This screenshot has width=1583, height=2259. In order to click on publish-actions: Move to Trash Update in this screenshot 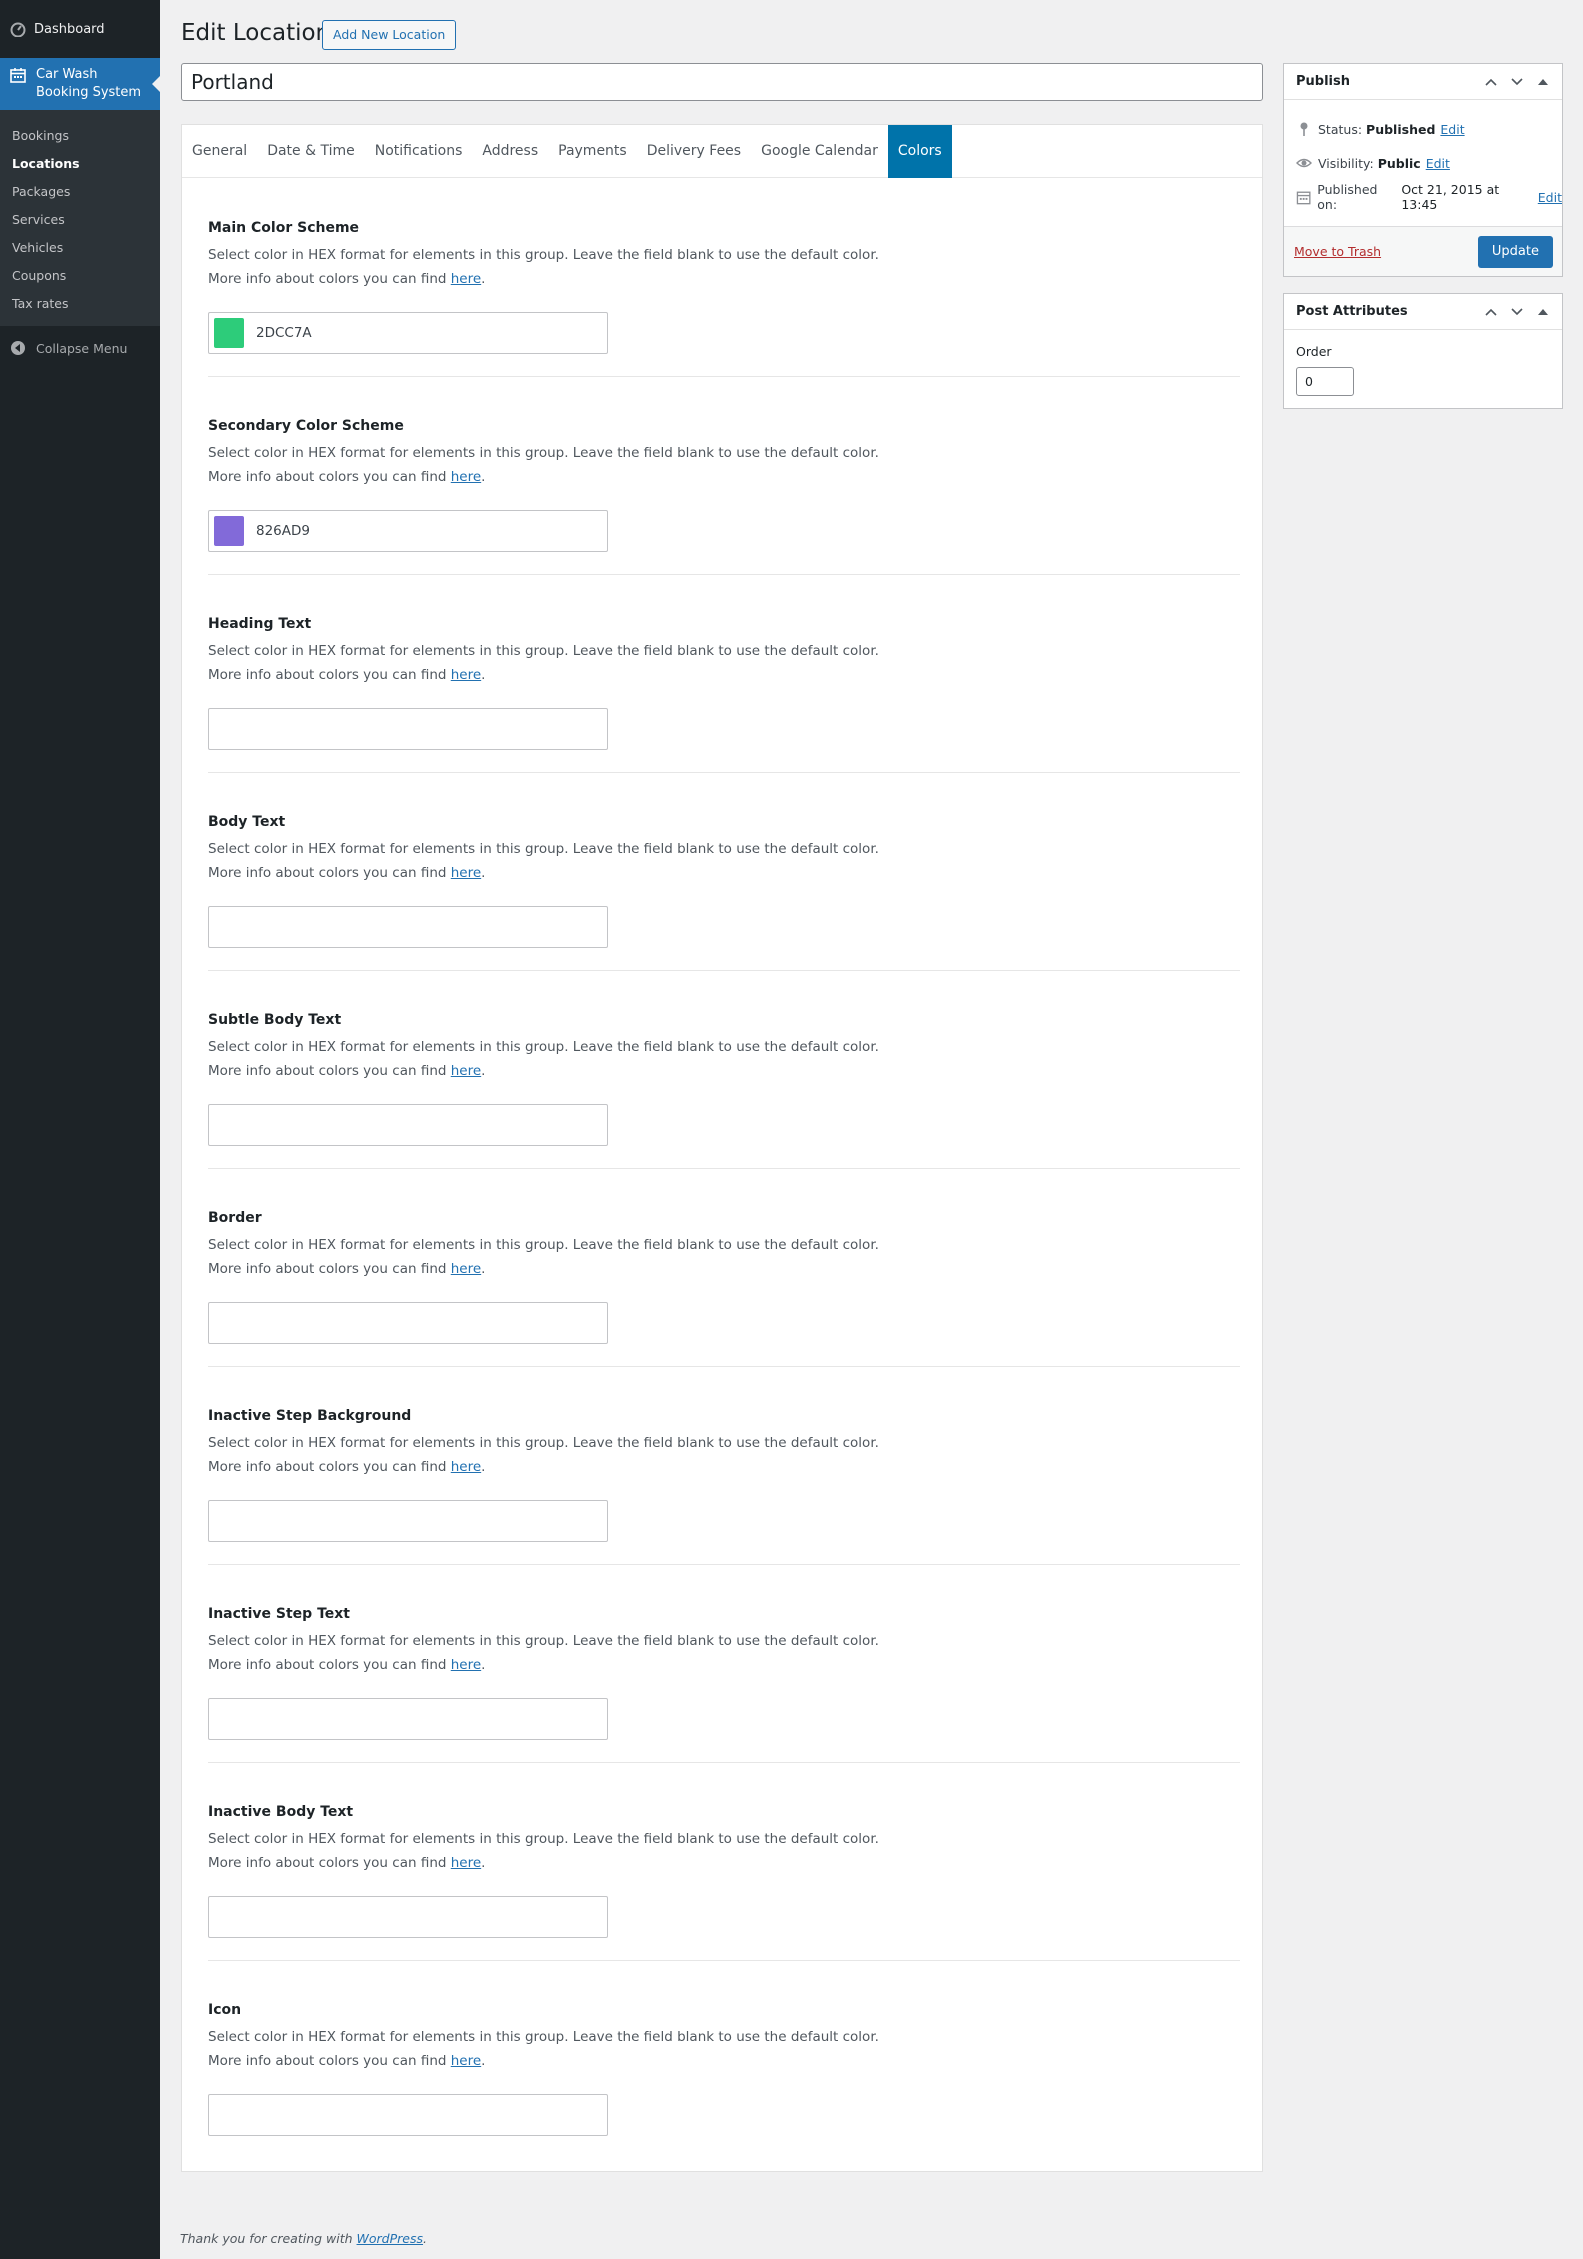, I will do `click(1423, 251)`.